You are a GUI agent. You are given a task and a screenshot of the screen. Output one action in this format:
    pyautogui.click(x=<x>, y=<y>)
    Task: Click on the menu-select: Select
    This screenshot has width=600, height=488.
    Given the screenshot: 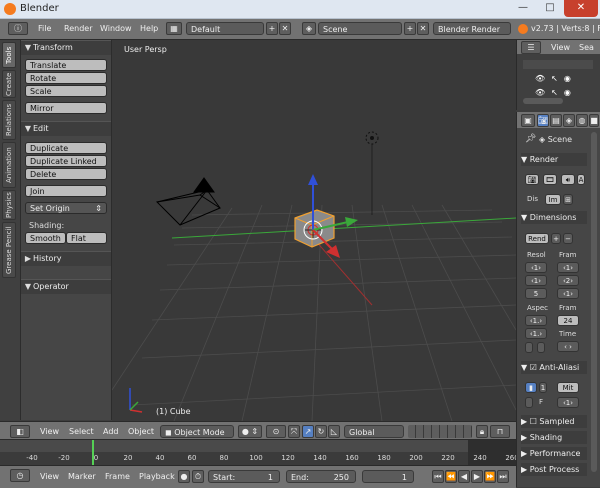 What is the action you would take?
    pyautogui.click(x=81, y=431)
    